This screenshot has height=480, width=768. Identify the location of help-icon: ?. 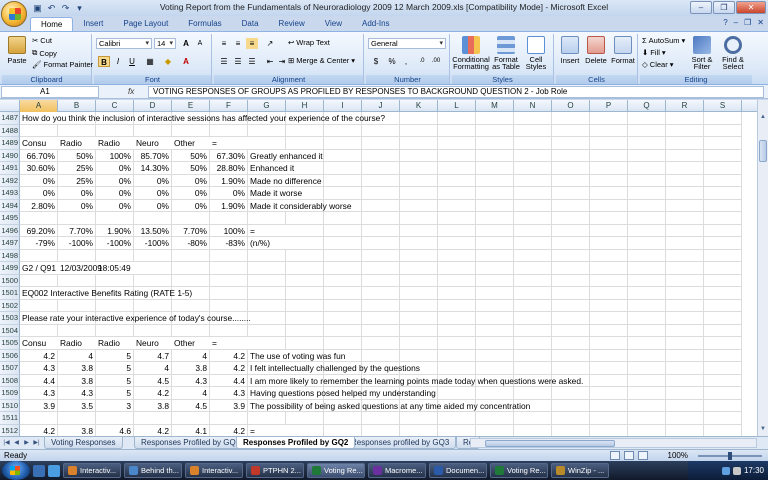
(725, 22).